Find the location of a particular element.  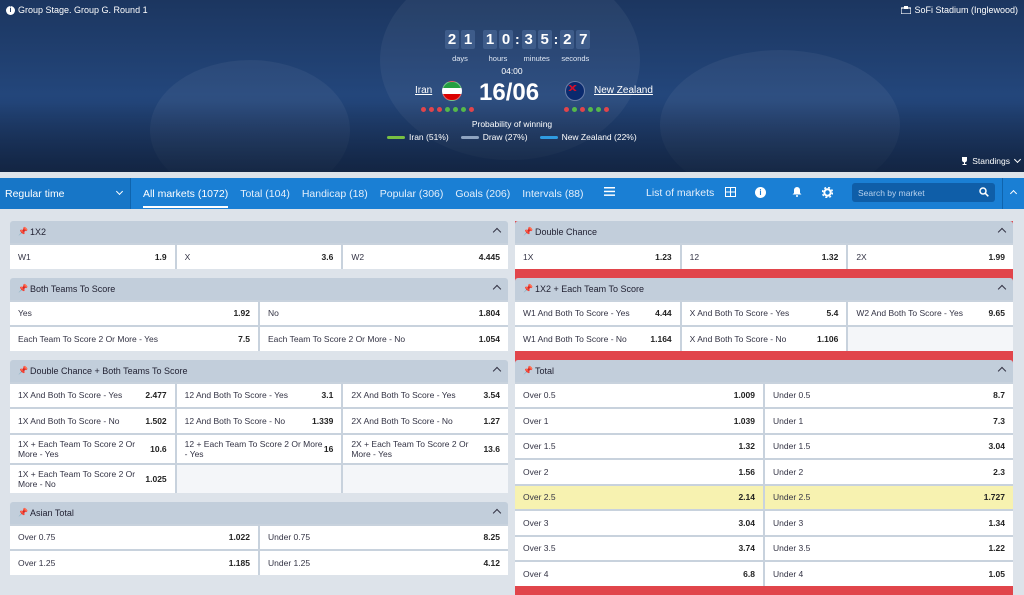

odds-cell: W1 And Both To Score - No 1.164 is located at coordinates (597, 339).